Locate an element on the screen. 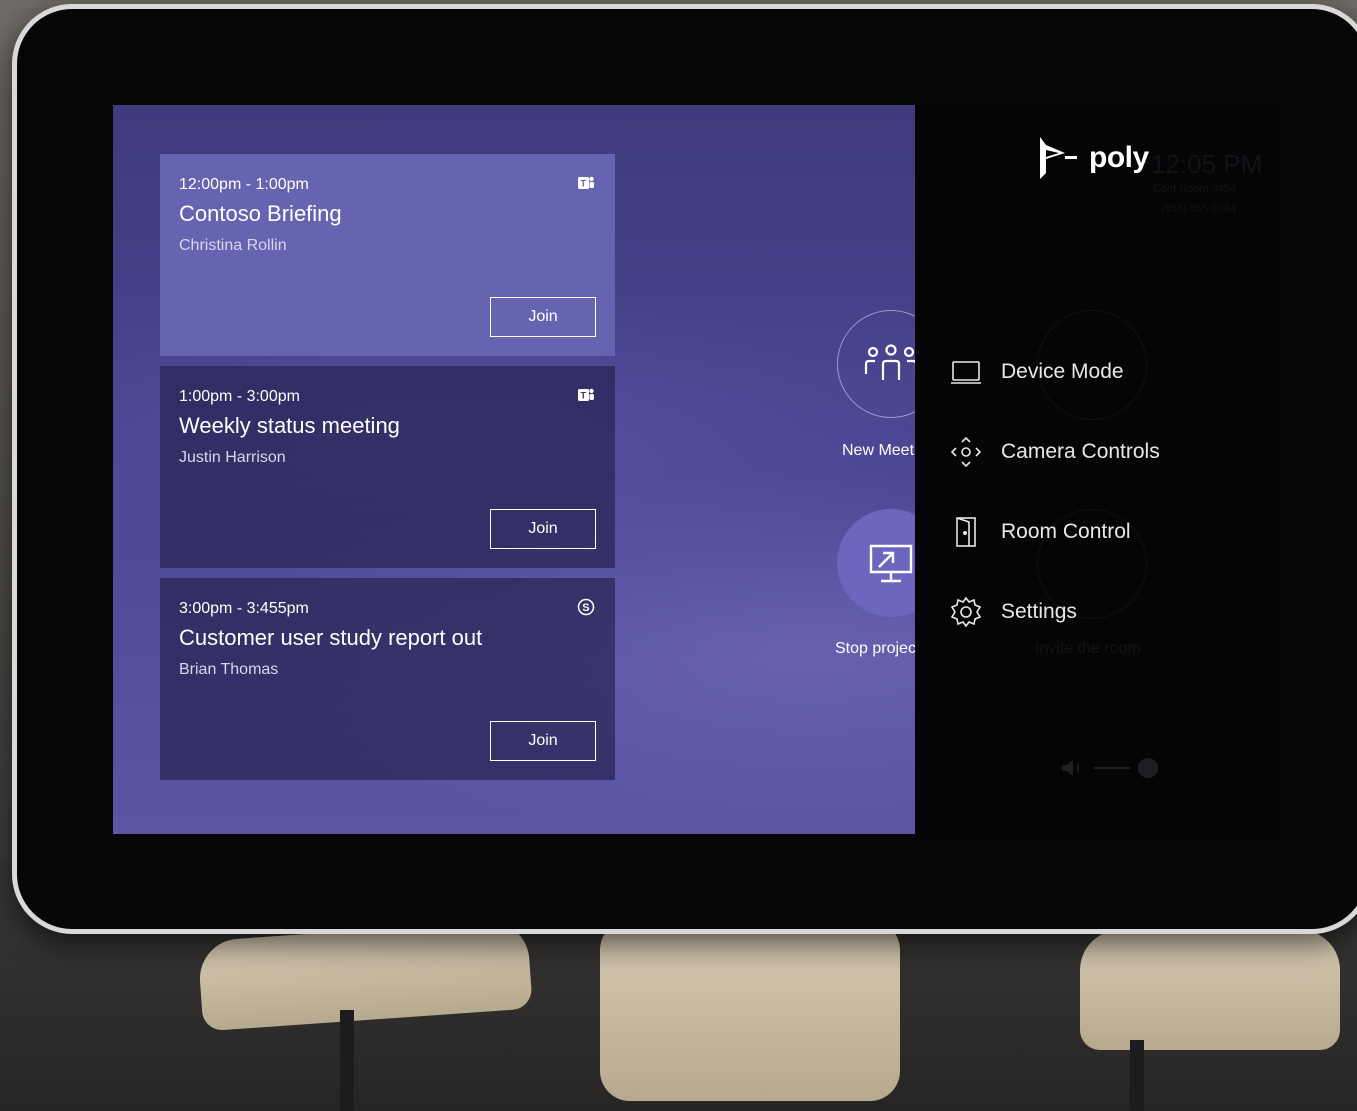  meeting-organizer: Christina Rollin is located at coordinates (233, 245).